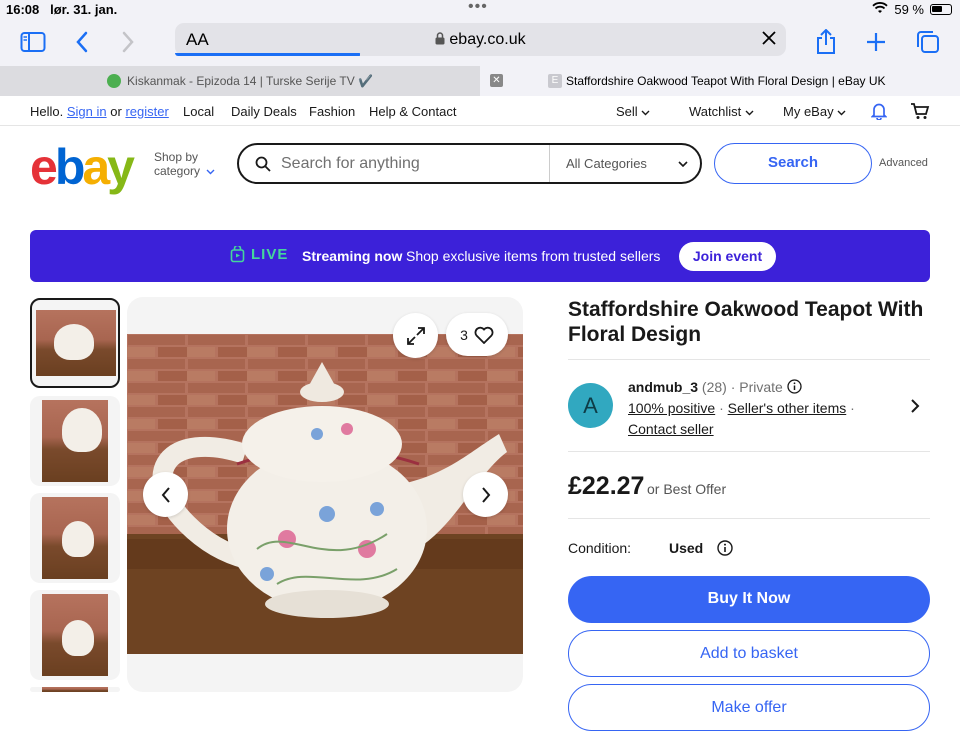 This screenshot has width=960, height=731. What do you see at coordinates (352, 256) in the screenshot?
I see `streaming-now-text: Streaming now` at bounding box center [352, 256].